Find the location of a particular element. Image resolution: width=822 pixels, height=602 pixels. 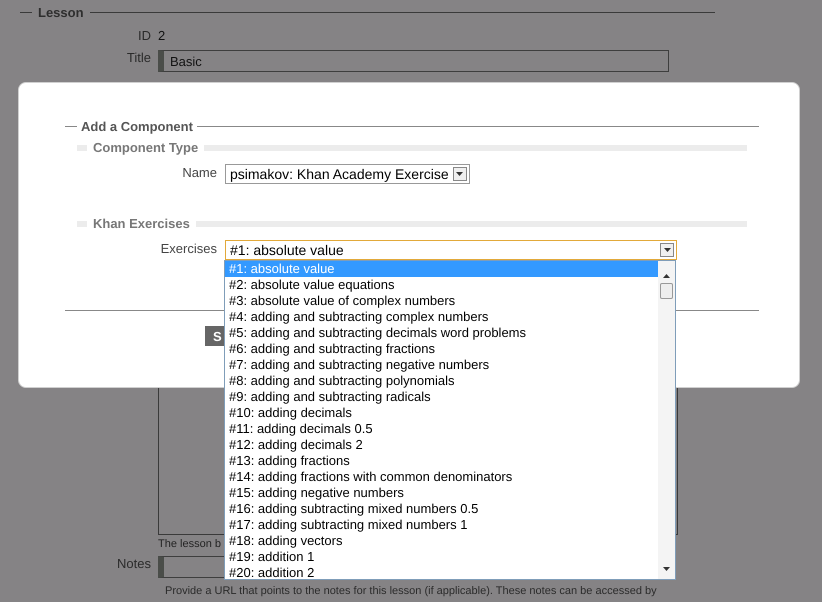

dropdown-option: #17: adding subtracting mixed numbers 1 is located at coordinates (441, 525).